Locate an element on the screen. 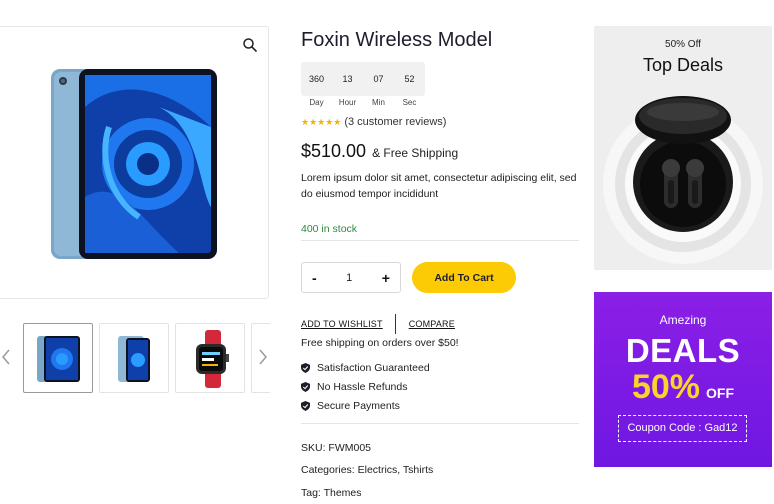 The width and height of the screenshot is (774, 504). countdown-minutes: 07 Min is located at coordinates (378, 84).